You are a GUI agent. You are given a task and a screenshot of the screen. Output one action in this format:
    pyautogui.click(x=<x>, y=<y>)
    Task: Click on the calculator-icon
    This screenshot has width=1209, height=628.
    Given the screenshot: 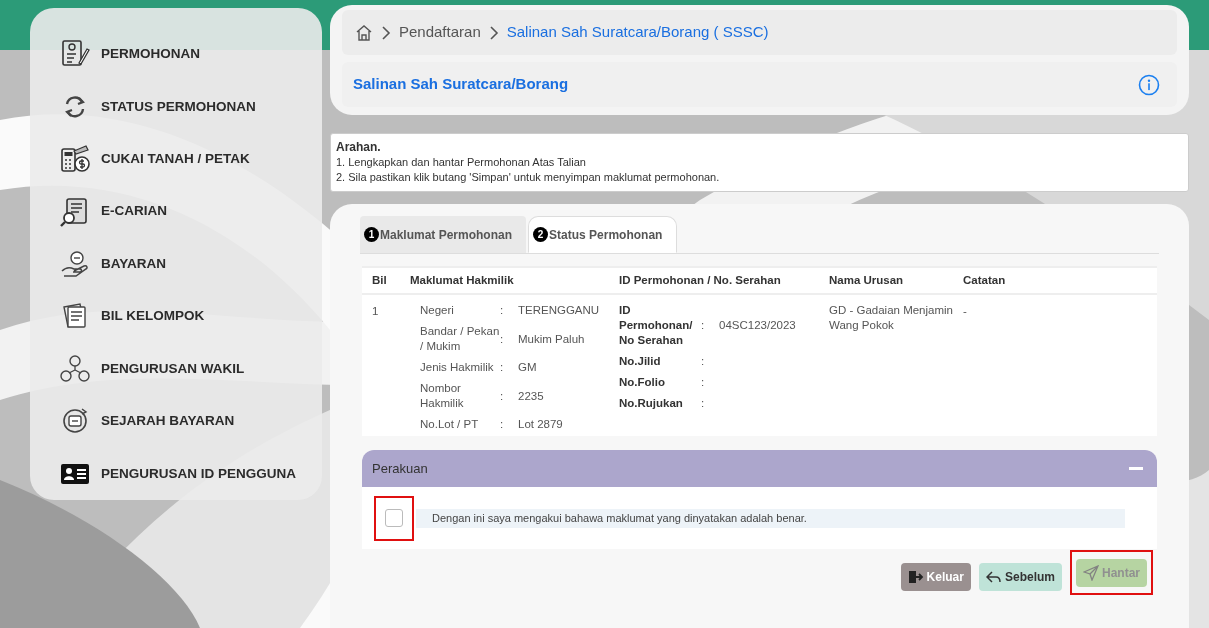 What is the action you would take?
    pyautogui.click(x=75, y=159)
    